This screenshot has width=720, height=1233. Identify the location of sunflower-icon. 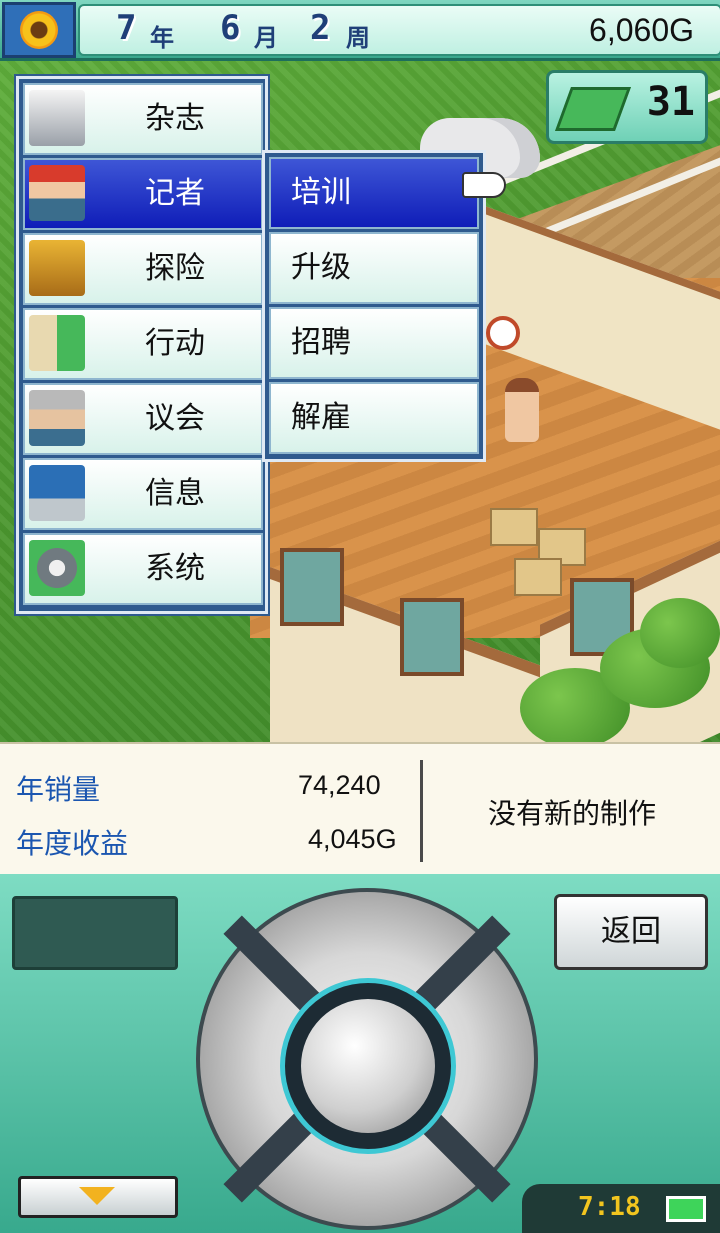
(39, 30).